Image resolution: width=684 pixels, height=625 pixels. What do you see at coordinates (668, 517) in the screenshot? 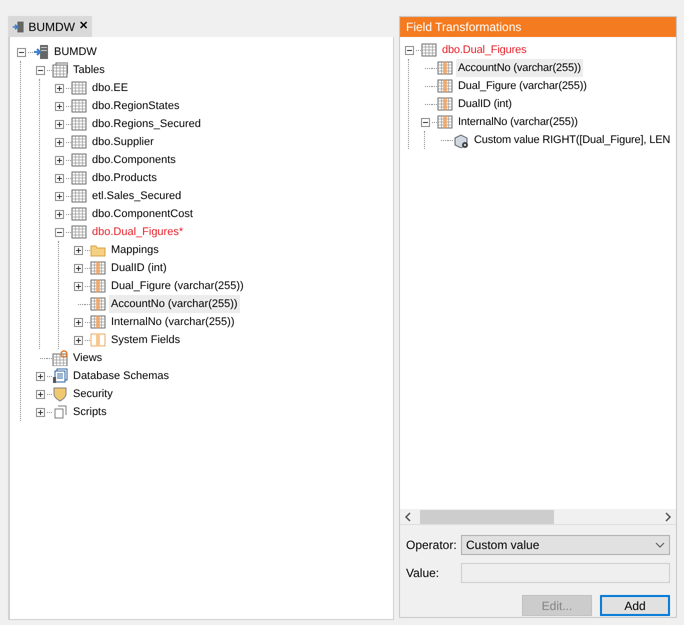
I see `scroll-right-icon` at bounding box center [668, 517].